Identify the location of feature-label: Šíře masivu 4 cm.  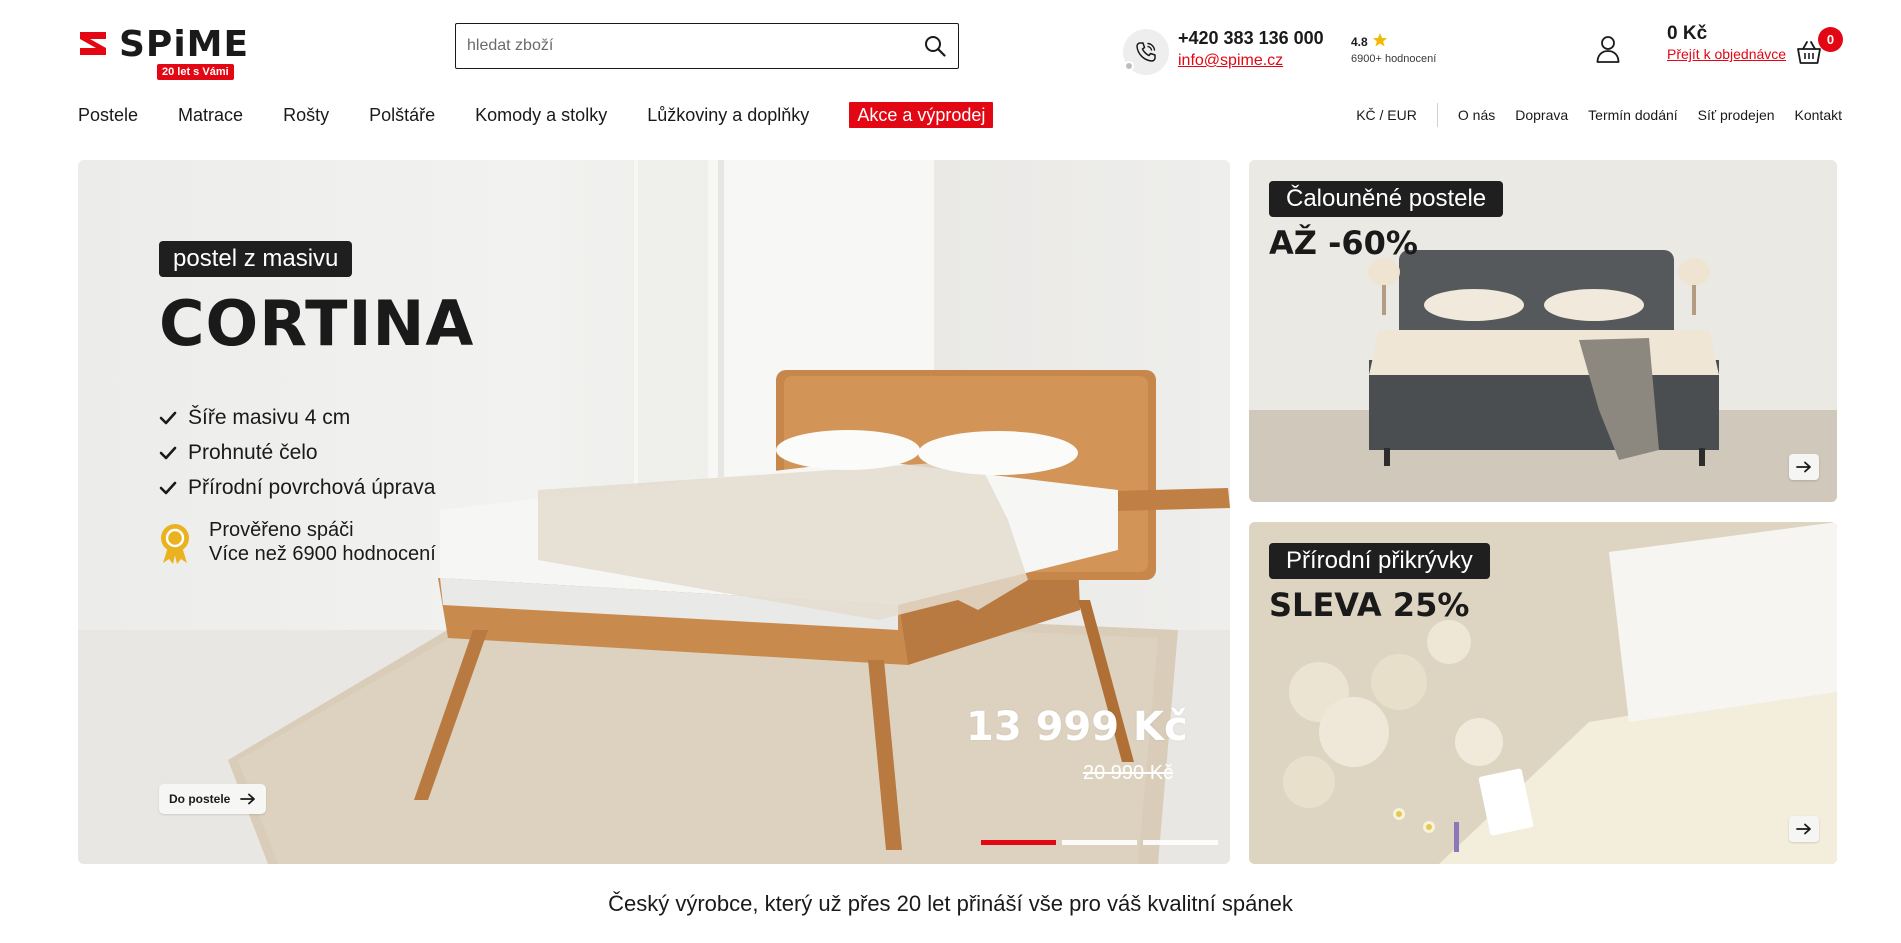
(269, 417).